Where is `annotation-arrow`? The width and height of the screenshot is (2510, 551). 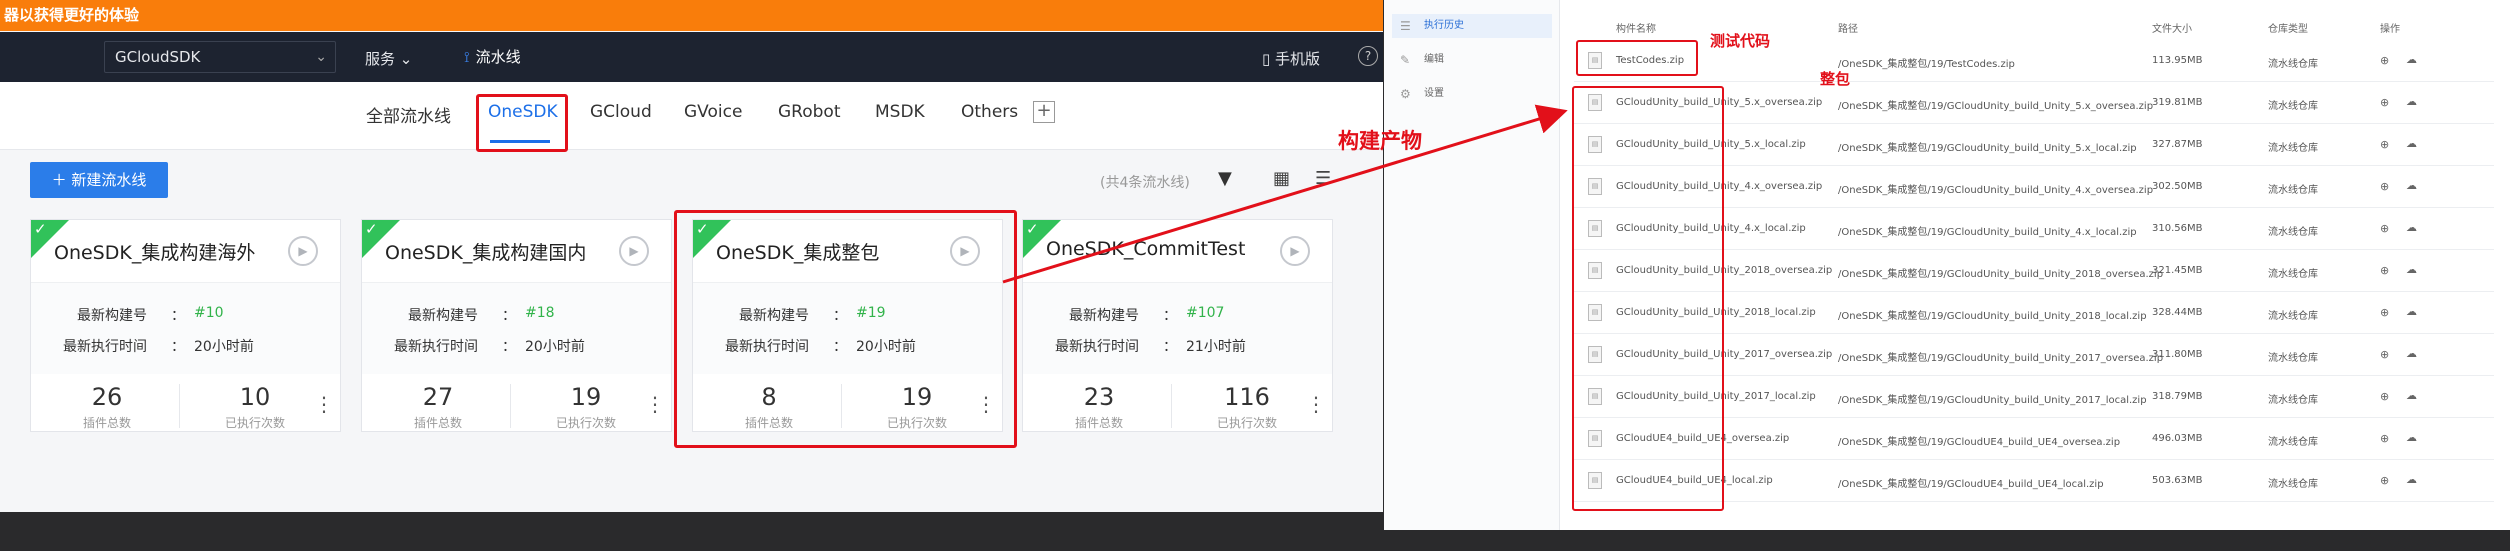
annotation-arrow is located at coordinates (1285, 194).